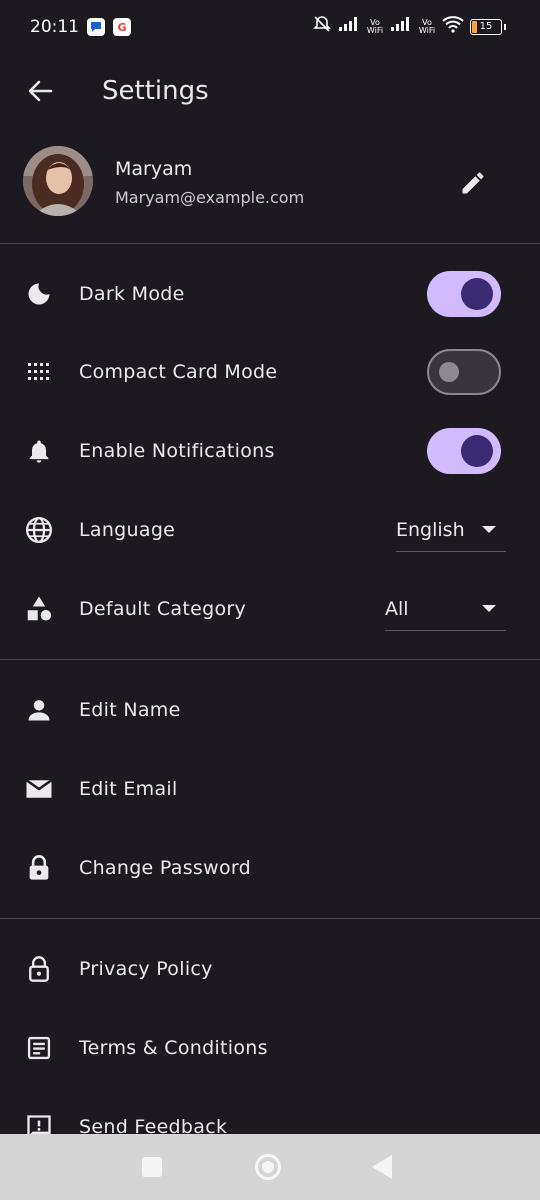 The height and width of the screenshot is (1200, 540). I want to click on back-button, so click(40, 91).